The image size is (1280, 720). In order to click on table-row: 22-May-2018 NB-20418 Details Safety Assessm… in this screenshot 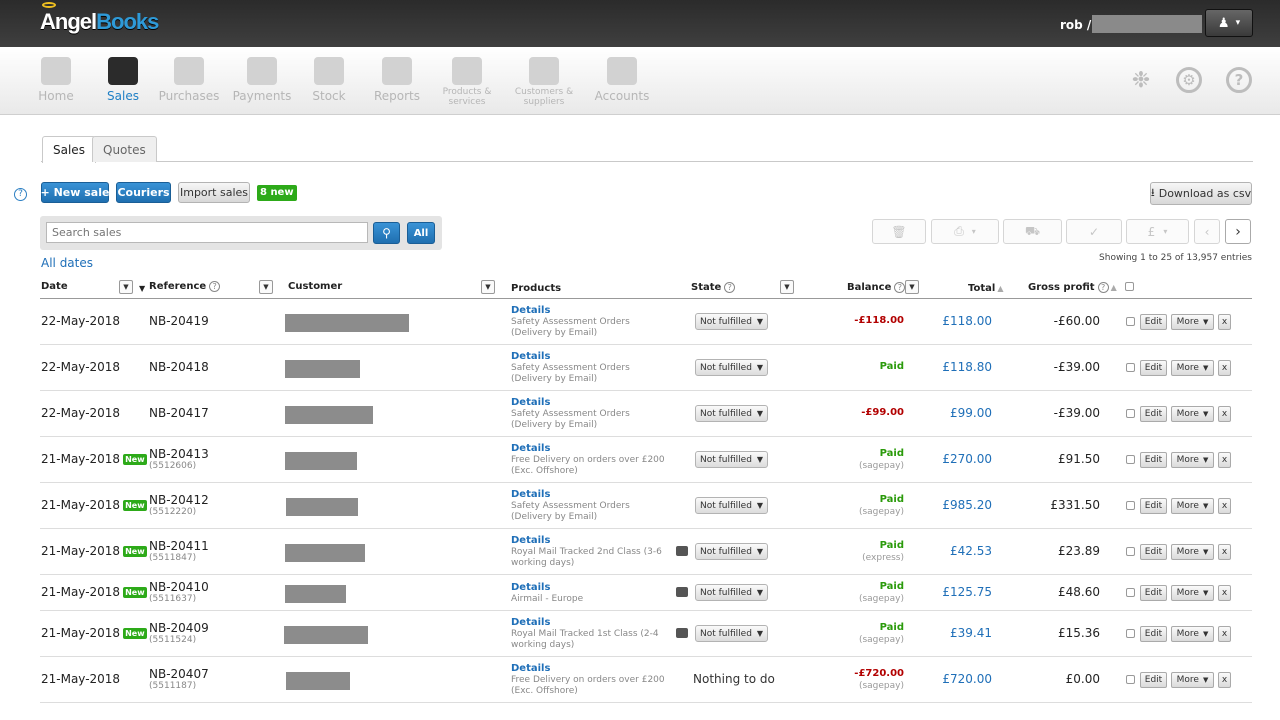, I will do `click(646, 368)`.